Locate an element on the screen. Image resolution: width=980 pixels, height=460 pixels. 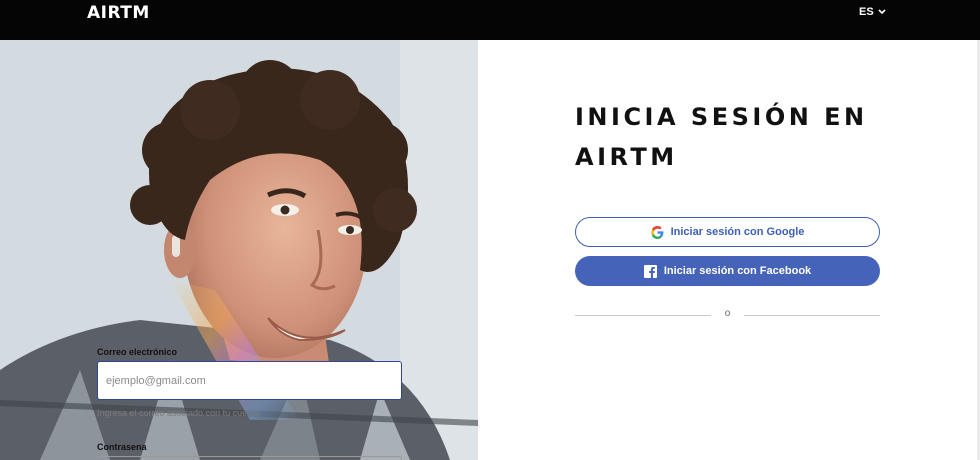
password-label: Contrasena is located at coordinates (122, 447).